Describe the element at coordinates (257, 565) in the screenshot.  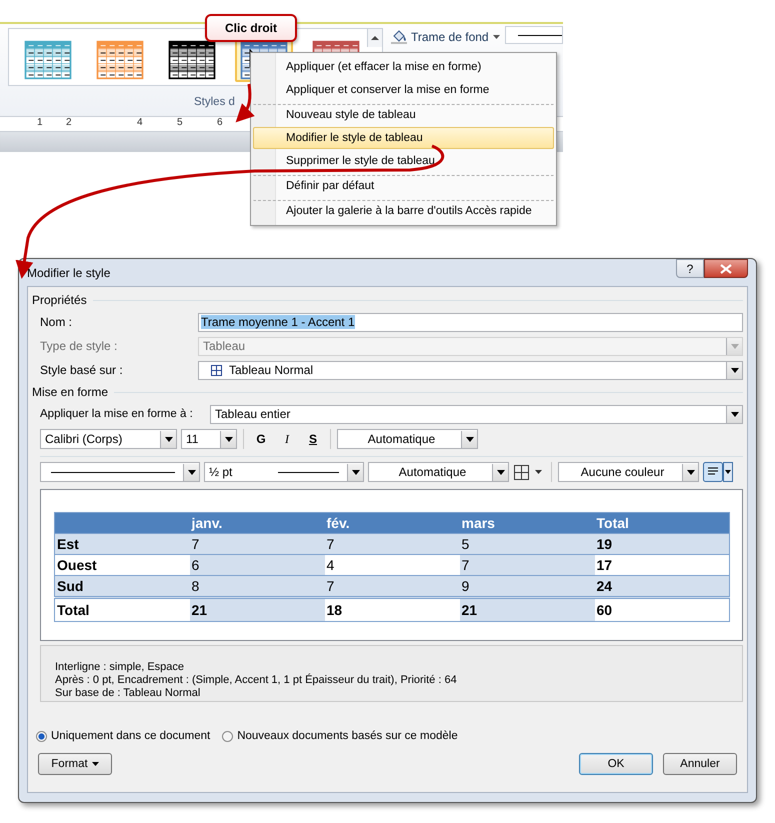
I see `table-cell: 6` at that location.